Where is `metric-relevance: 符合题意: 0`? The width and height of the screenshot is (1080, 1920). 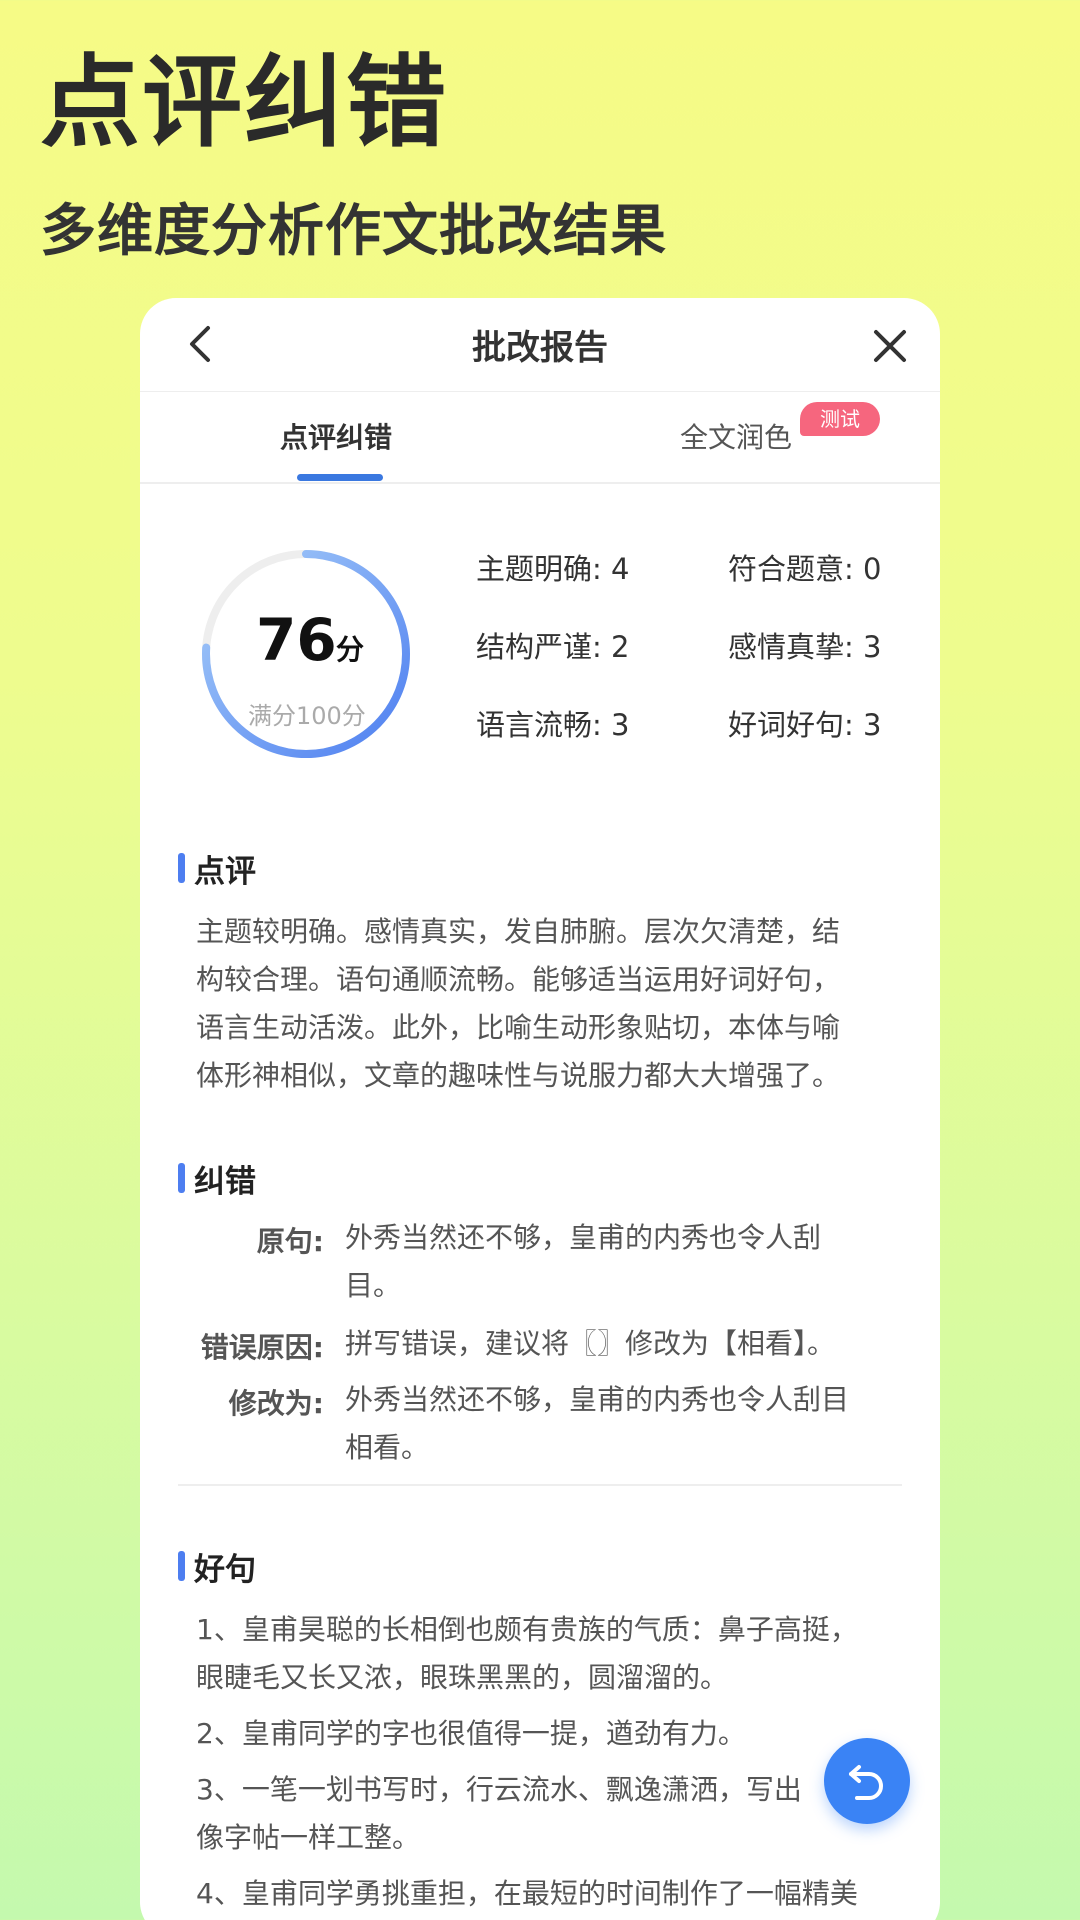 metric-relevance: 符合题意: 0 is located at coordinates (805, 569).